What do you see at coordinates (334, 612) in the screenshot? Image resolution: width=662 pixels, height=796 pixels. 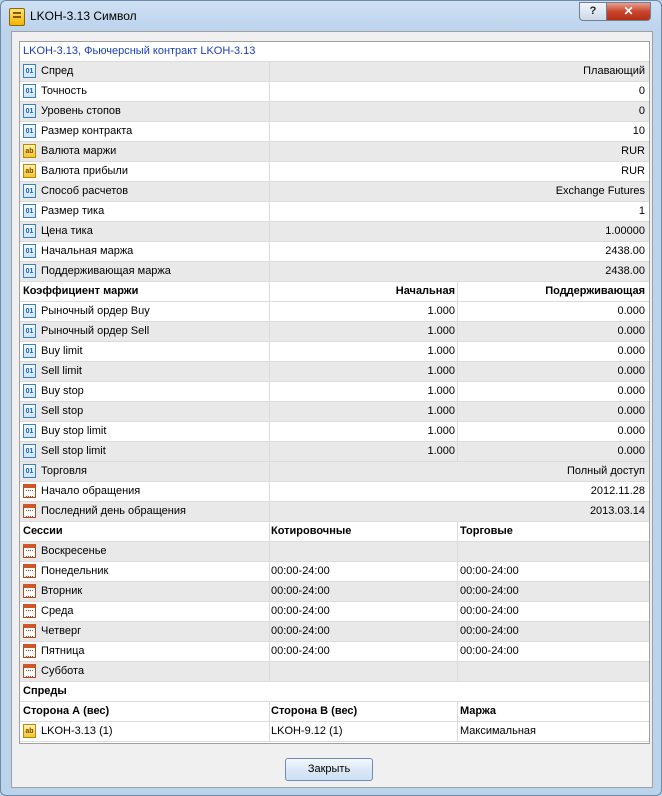 I see `session-row: Среда 00:00-24:00 00:00-24:00` at bounding box center [334, 612].